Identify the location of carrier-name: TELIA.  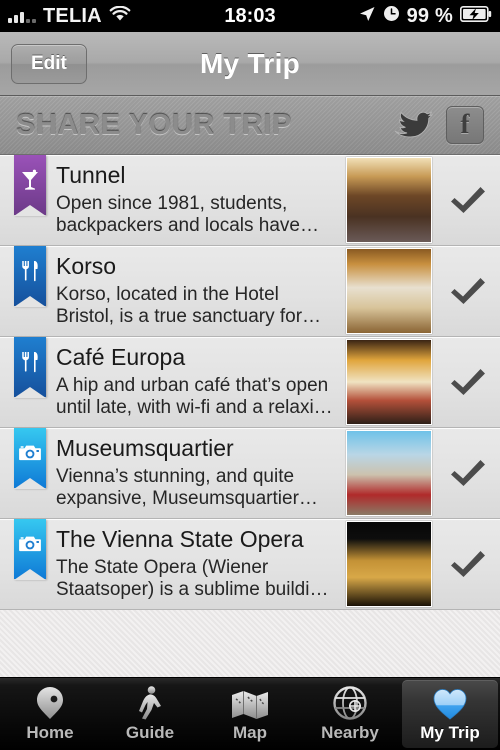
(72, 16).